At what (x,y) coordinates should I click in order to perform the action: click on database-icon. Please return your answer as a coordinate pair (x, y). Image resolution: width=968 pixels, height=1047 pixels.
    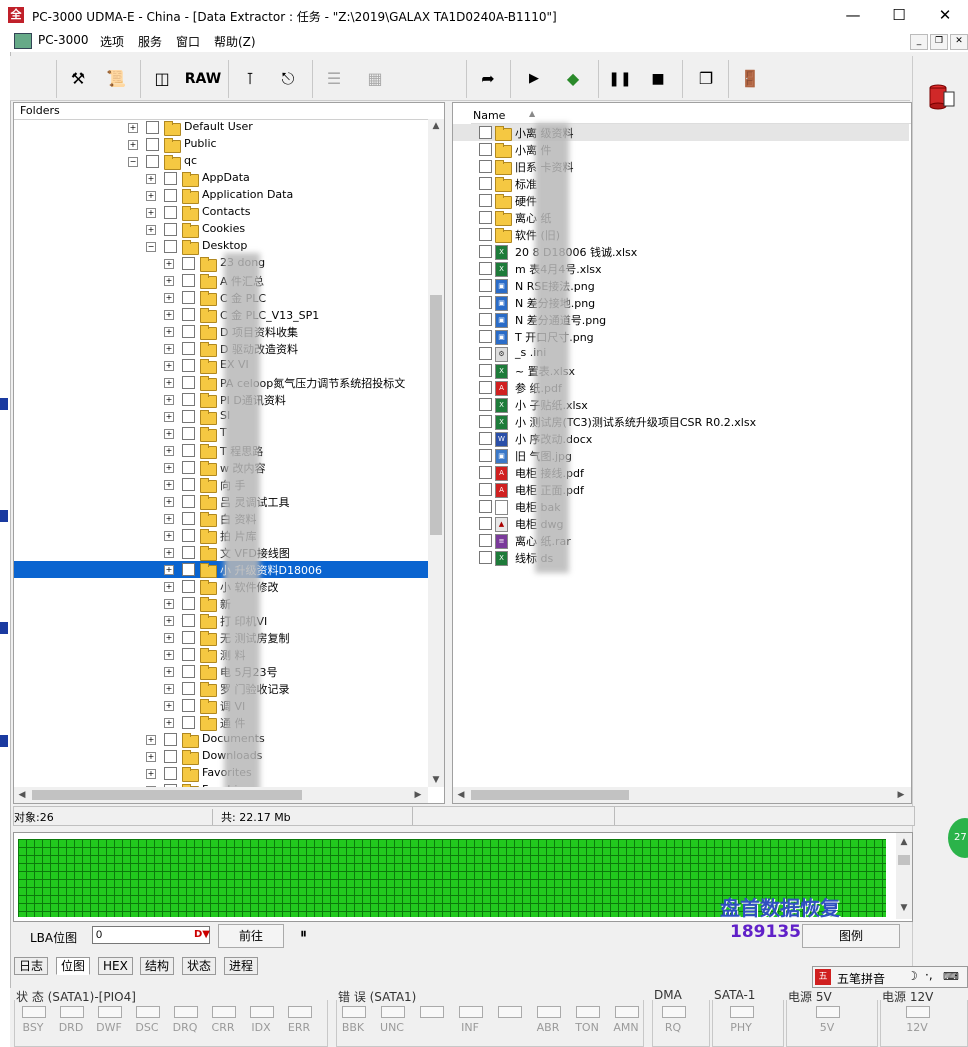
    Looking at the image, I should click on (942, 97).